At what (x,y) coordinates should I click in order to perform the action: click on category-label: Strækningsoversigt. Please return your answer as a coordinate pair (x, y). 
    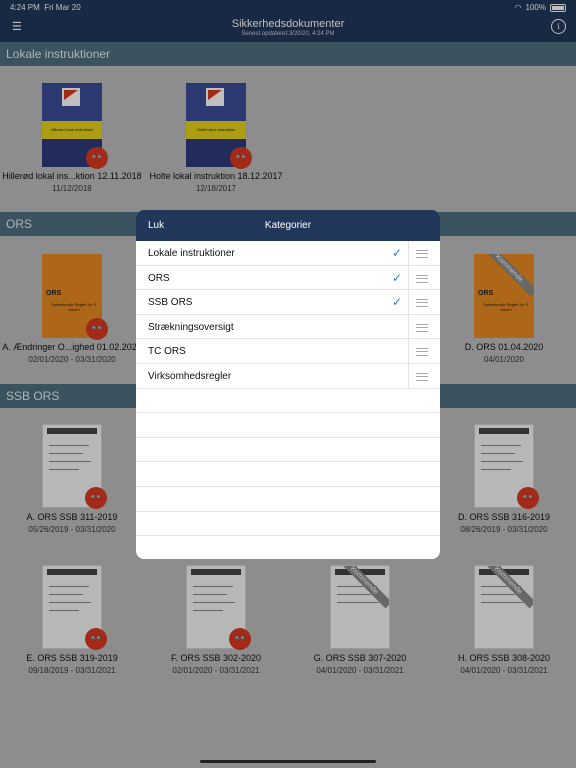
    Looking at the image, I should click on (191, 327).